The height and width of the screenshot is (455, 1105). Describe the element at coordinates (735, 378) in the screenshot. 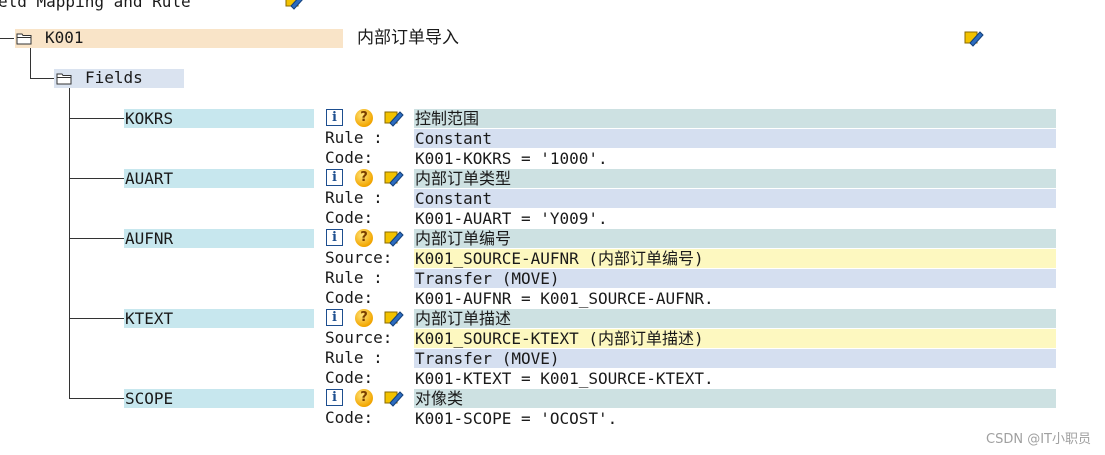

I see `code-value: K001-KTEXT = K001_SOURCE-KTEXT.` at that location.